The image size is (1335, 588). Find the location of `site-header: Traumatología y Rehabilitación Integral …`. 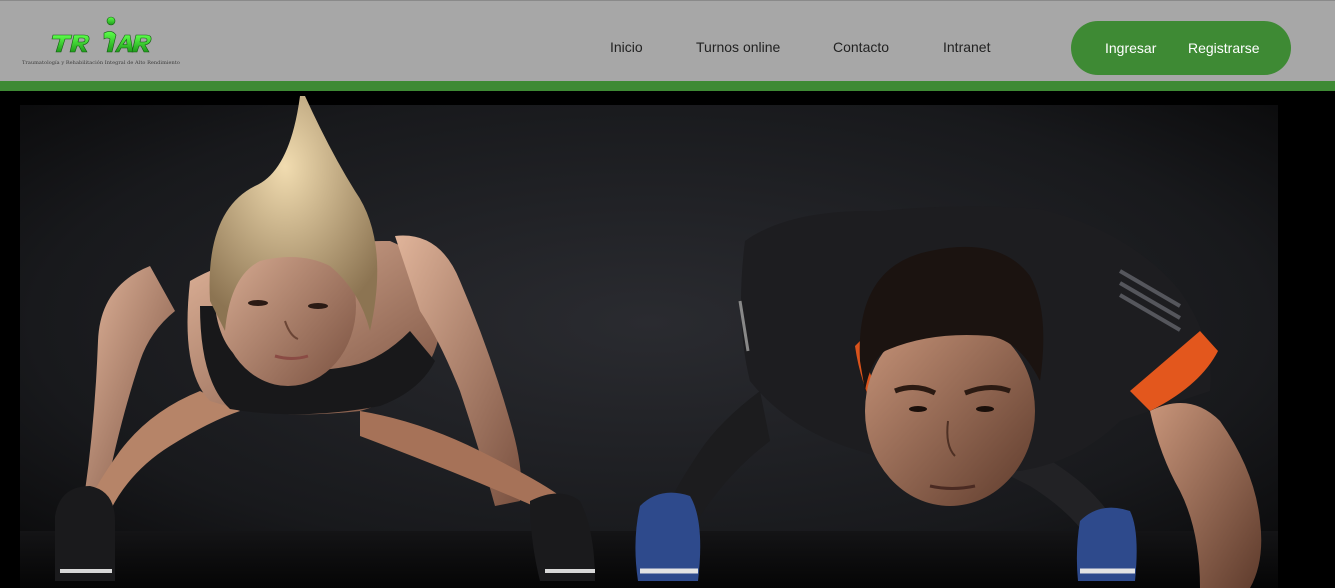

site-header: Traumatología y Rehabilitación Integral … is located at coordinates (667, 40).